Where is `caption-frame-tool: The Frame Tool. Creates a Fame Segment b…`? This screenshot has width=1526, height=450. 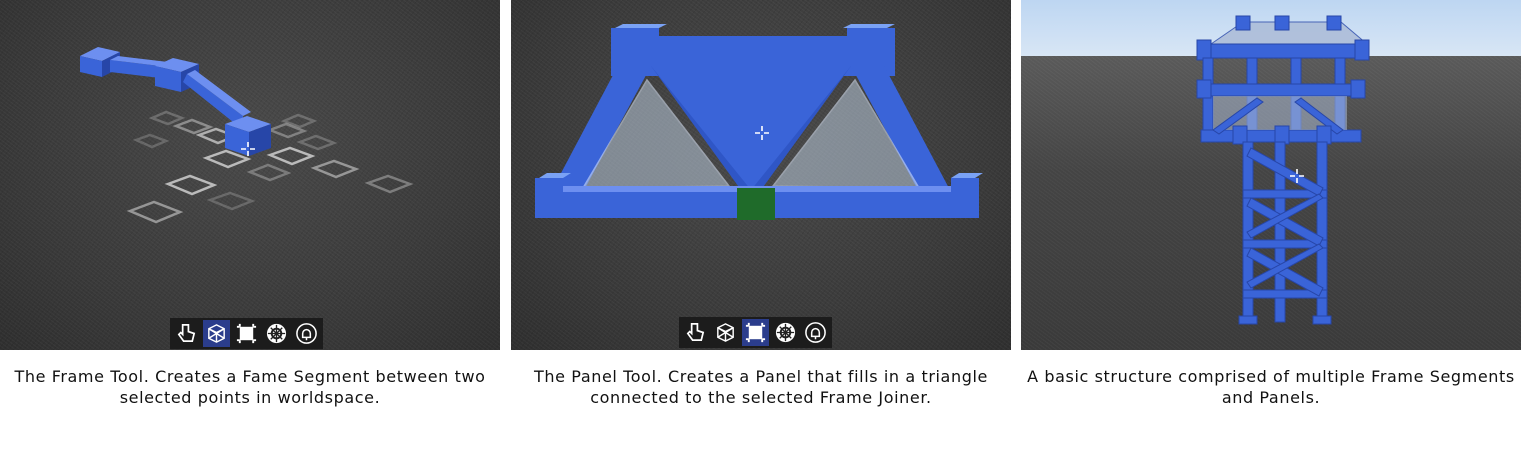
caption-frame-tool: The Frame Tool. Creates a Fame Segment b… is located at coordinates (250, 387).